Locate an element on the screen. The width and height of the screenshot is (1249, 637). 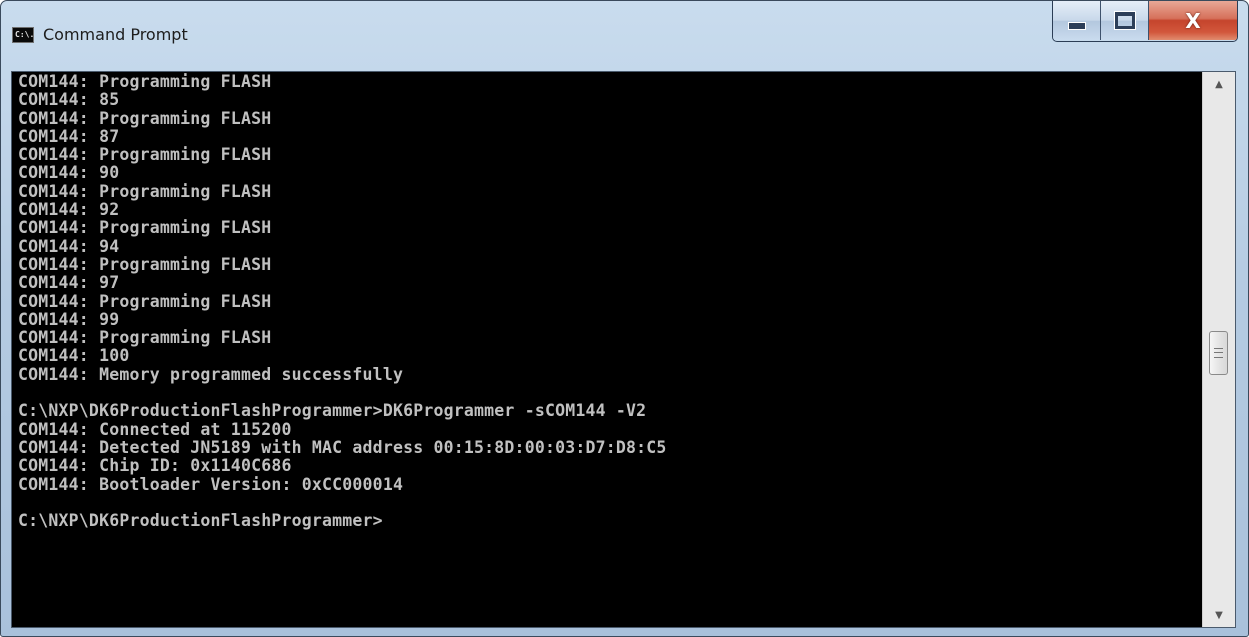
maximize-button is located at coordinates (1125, 20).